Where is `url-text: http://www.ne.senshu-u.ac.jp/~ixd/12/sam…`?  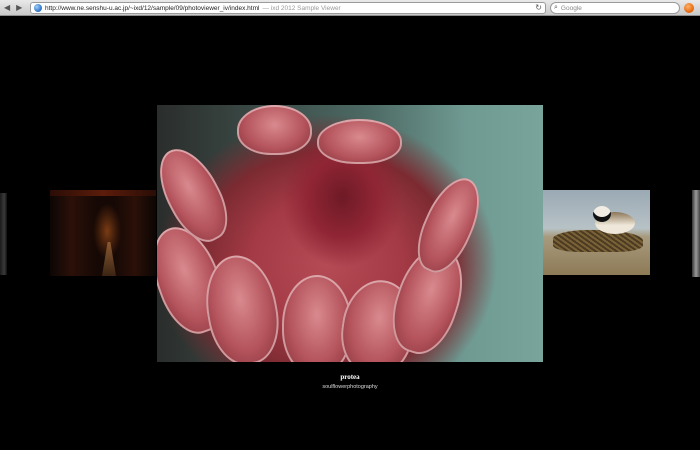
url-text: http://www.ne.senshu-u.ac.jp/~ixd/12/sam… is located at coordinates (152, 8).